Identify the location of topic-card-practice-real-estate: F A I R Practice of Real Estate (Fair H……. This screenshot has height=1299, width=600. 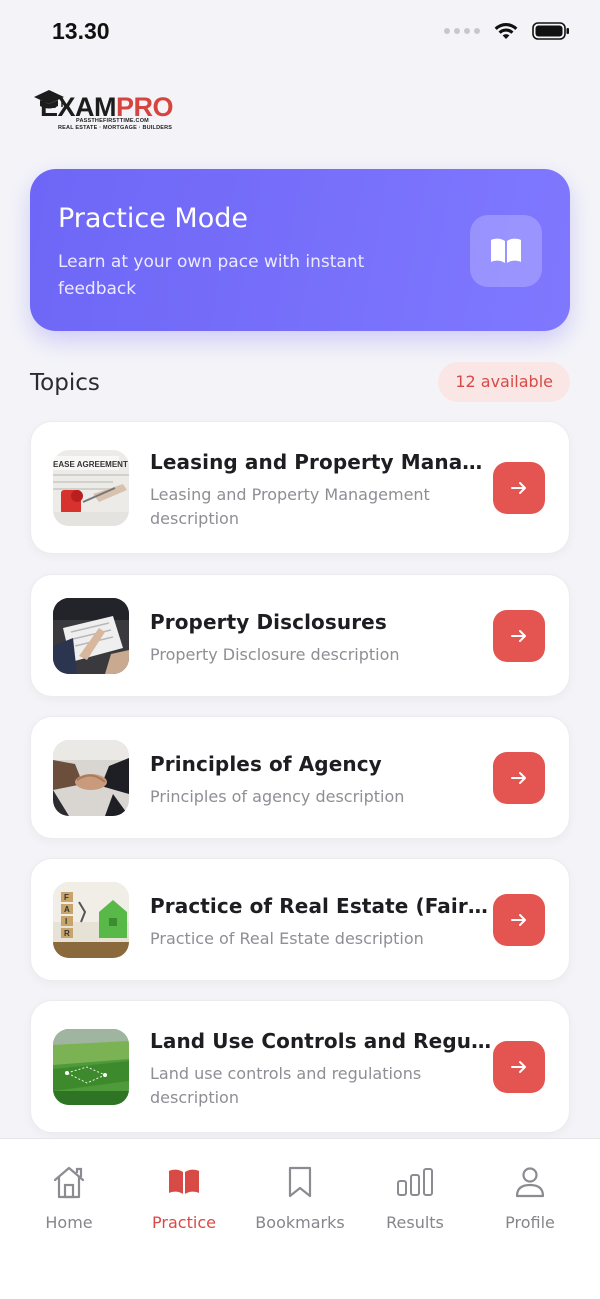
(300, 919).